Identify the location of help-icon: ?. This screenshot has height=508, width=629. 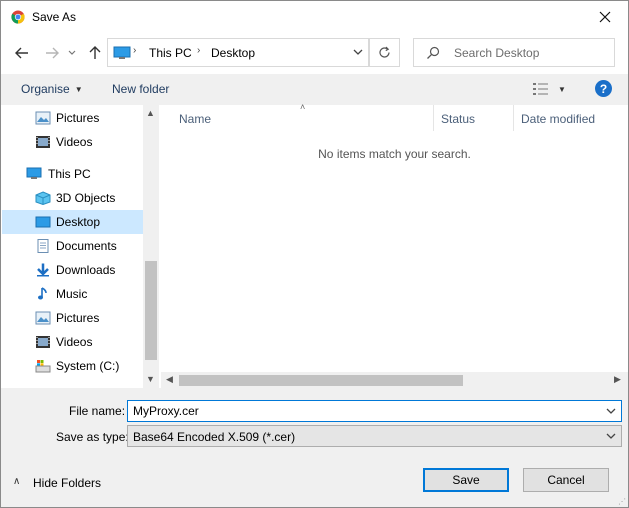
(603, 88).